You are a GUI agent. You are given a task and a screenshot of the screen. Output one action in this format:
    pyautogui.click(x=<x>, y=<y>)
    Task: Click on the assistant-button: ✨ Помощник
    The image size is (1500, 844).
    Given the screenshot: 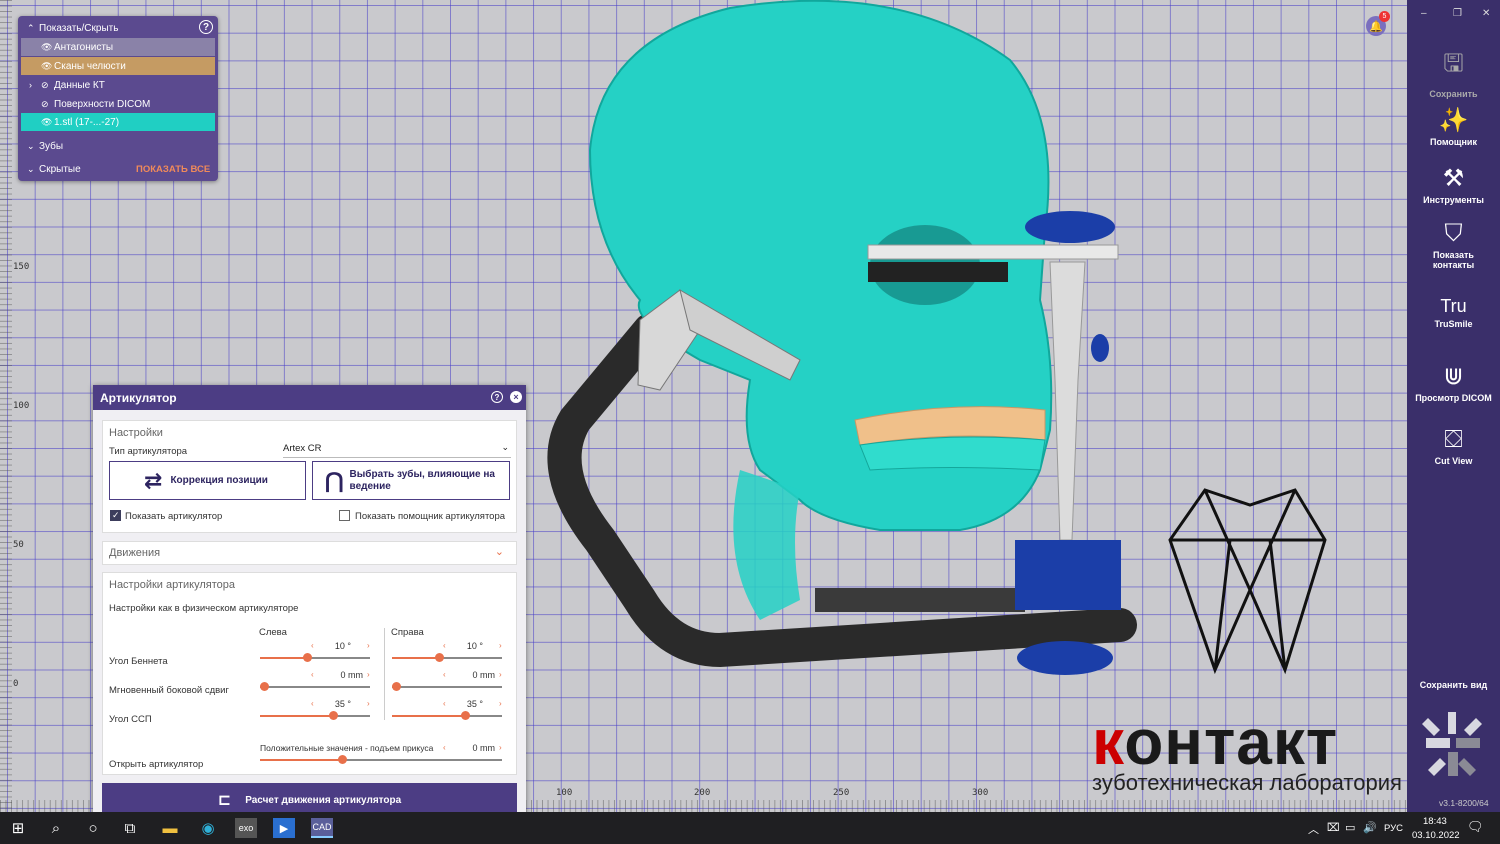 What is the action you would take?
    pyautogui.click(x=1453, y=126)
    